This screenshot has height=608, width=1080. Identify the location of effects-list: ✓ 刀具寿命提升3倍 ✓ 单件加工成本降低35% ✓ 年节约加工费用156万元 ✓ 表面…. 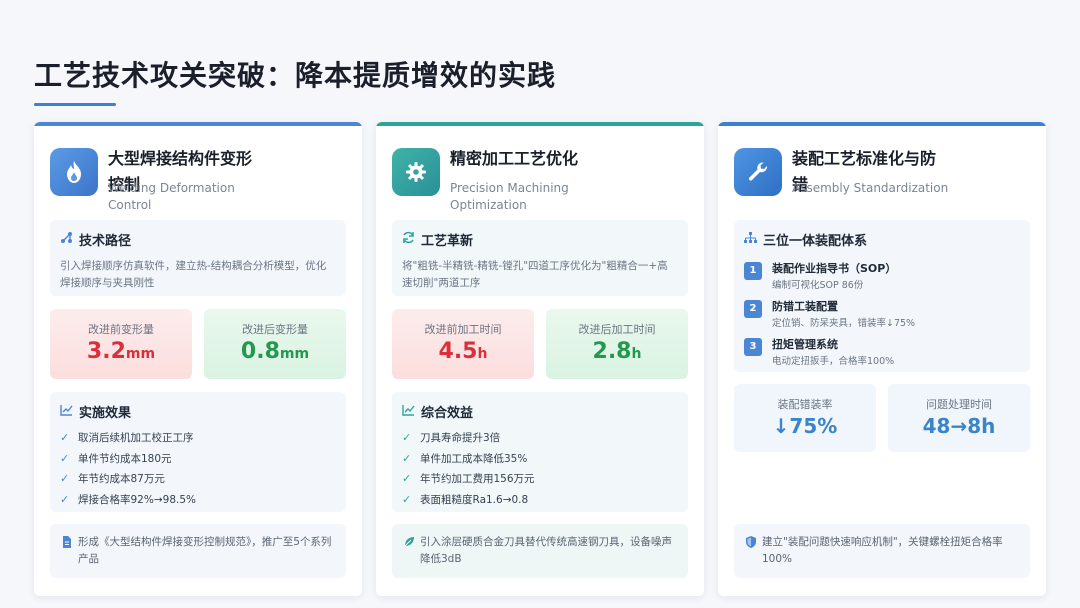
(540, 469).